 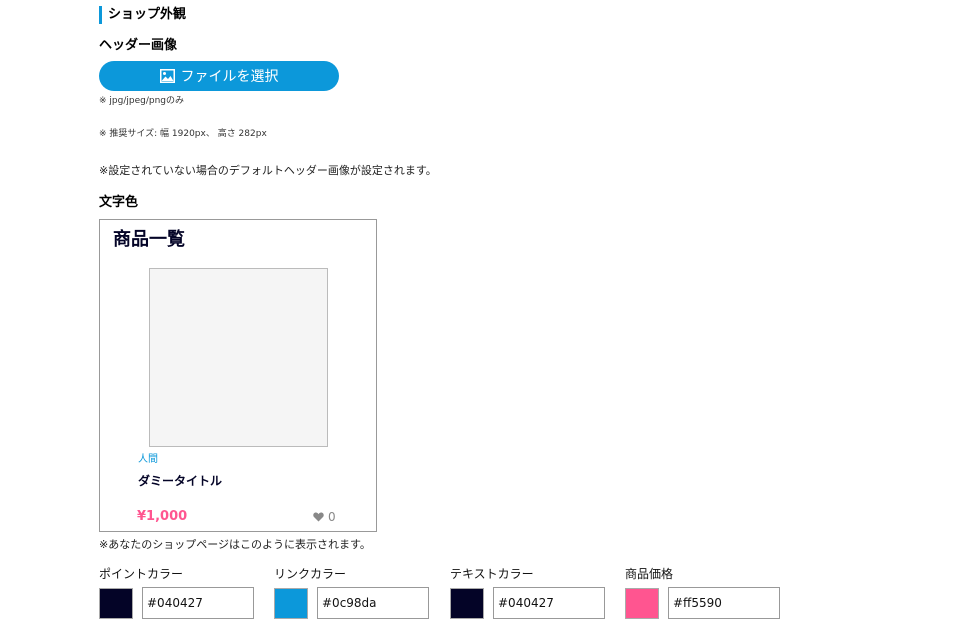 I want to click on text-color-field-label: テキストカラー, so click(x=492, y=574).